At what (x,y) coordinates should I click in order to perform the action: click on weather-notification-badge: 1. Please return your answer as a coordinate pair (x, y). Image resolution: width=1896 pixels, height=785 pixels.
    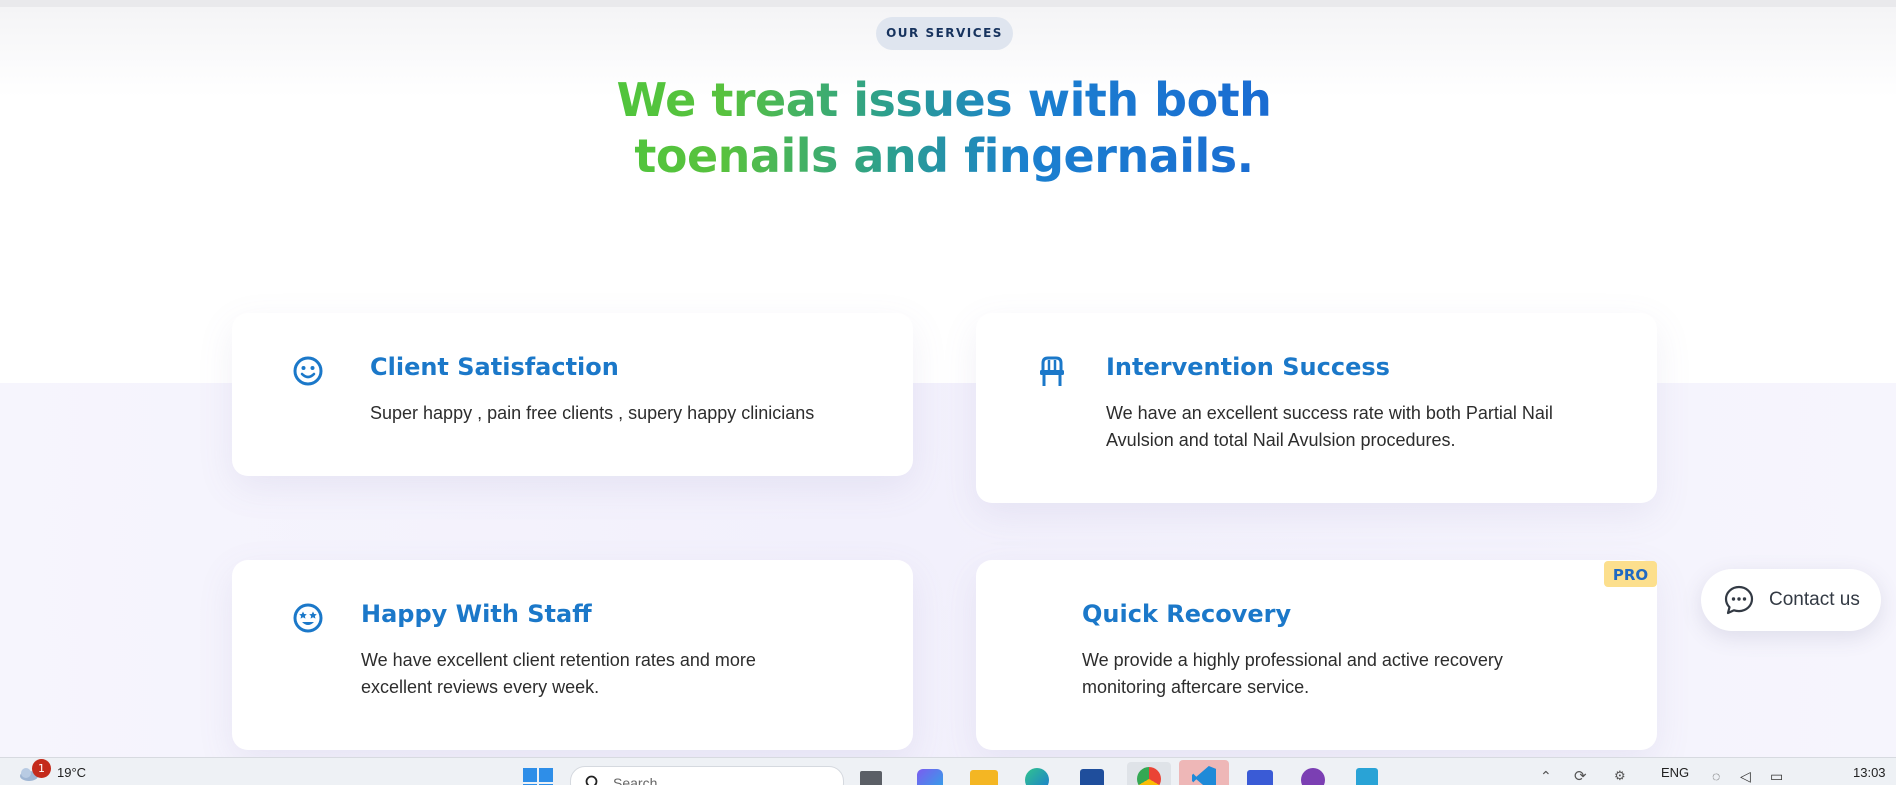
    Looking at the image, I should click on (41, 768).